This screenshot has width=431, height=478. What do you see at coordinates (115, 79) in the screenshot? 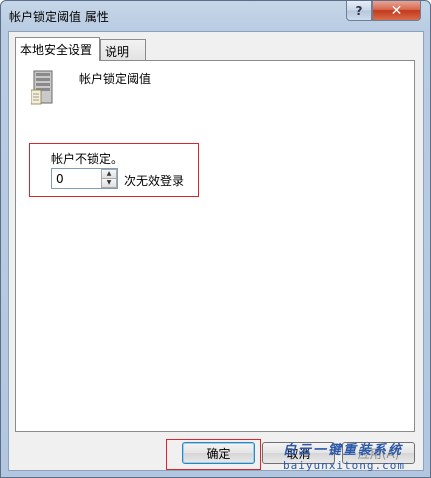
I see `setting-name: 帐户锁定阈值` at bounding box center [115, 79].